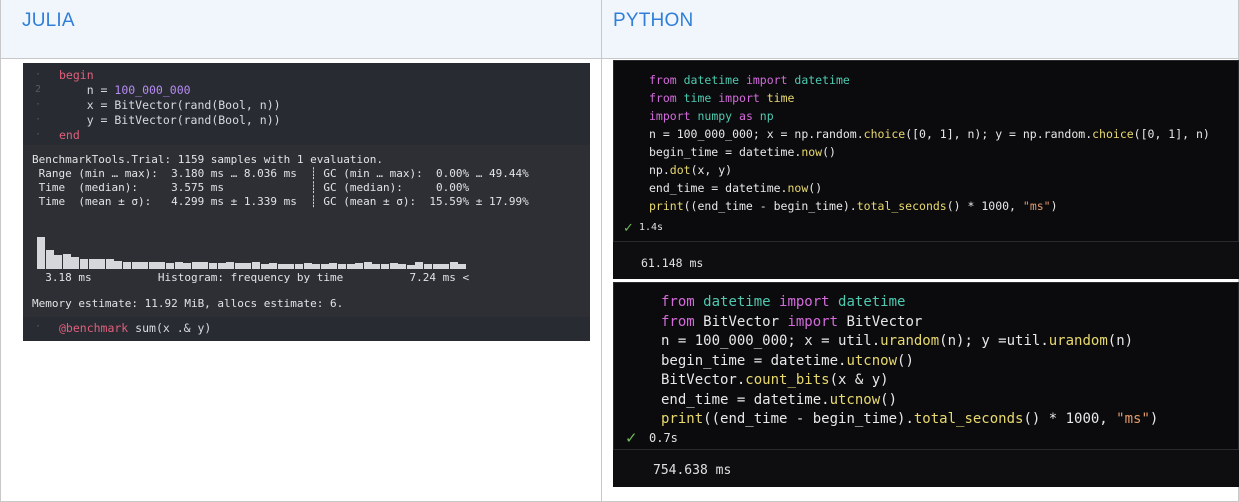  Describe the element at coordinates (69, 135) in the screenshot. I see `julia-code-text: end` at that location.